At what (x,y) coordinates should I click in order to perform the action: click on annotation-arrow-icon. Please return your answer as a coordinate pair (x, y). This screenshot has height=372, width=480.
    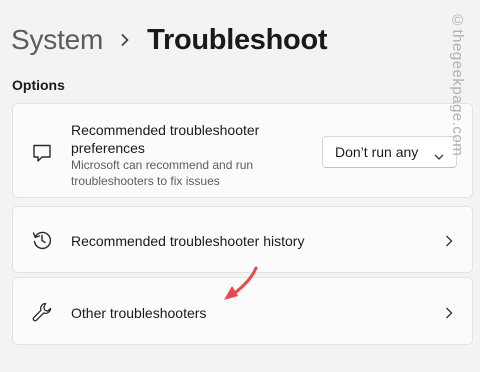
    Looking at the image, I should click on (242, 283).